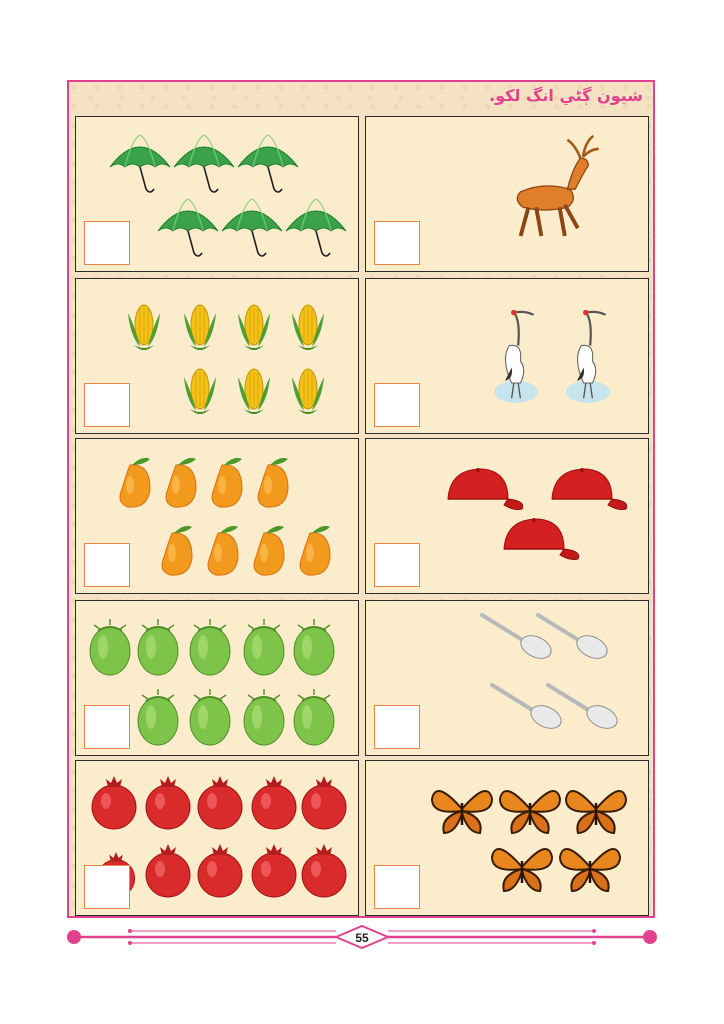 Image resolution: width=724 pixels, height=1024 pixels. I want to click on cell-pomegranates, so click(217, 838).